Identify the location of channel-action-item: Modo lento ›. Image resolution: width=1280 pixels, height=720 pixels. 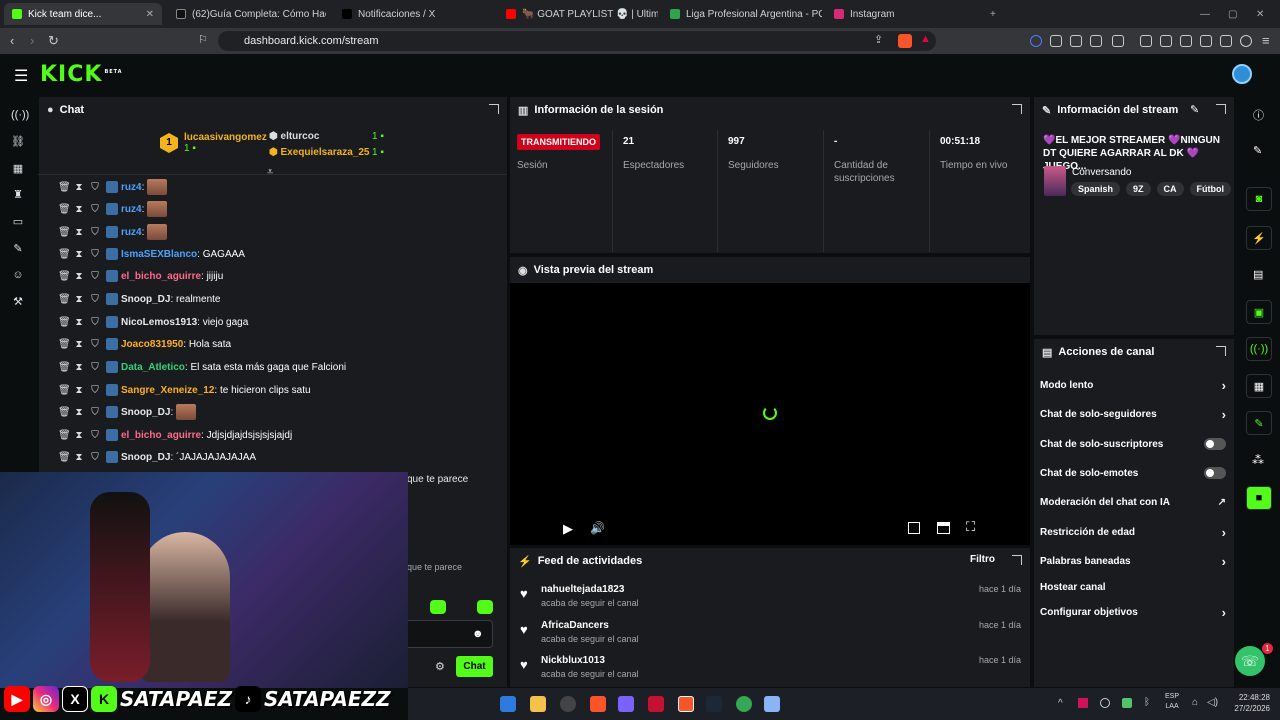
(1133, 385).